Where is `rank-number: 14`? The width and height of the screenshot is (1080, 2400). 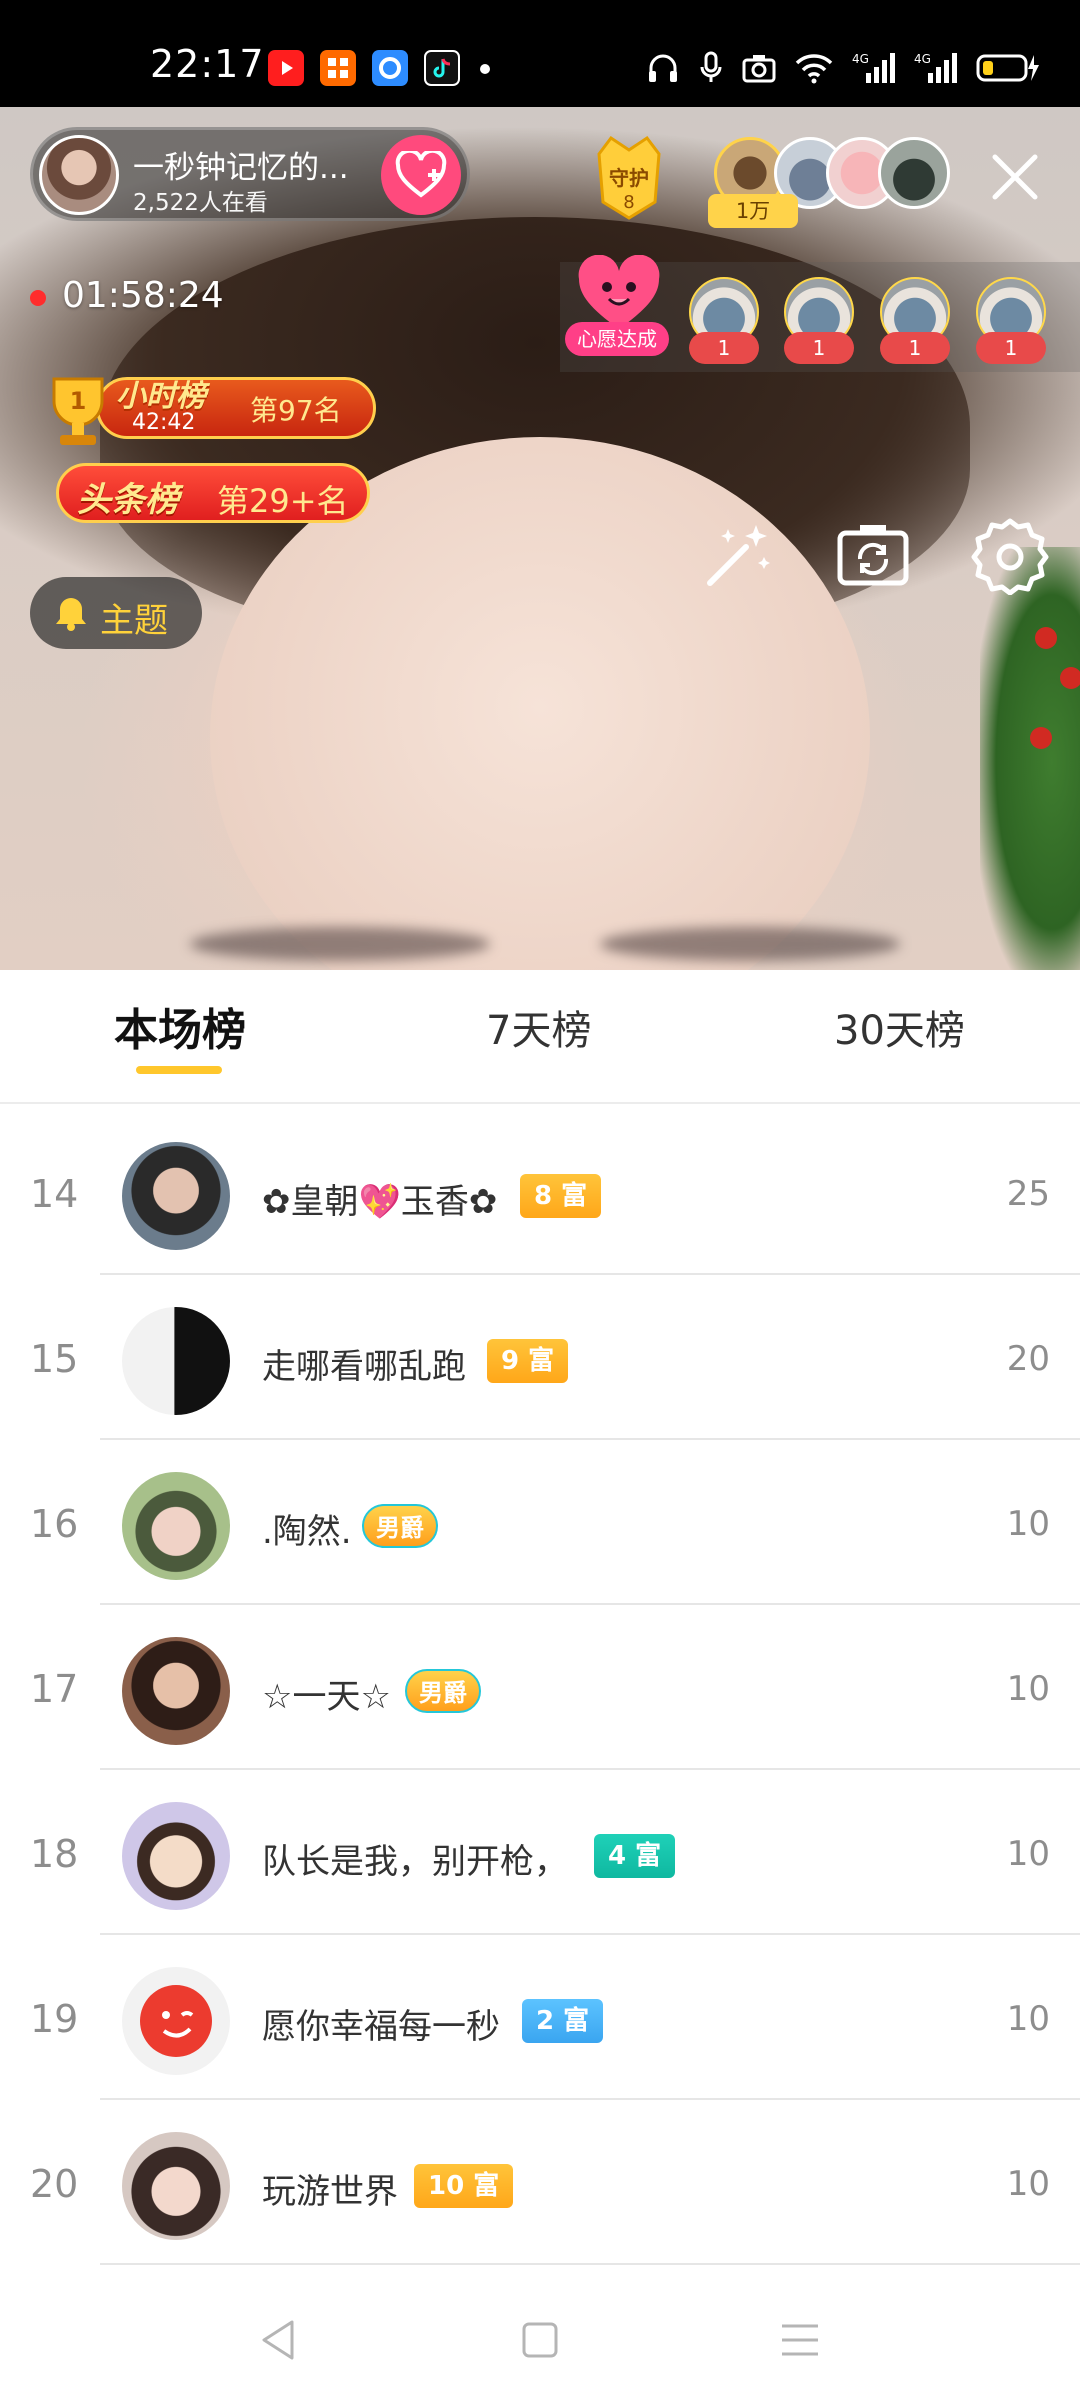
rank-number: 14 is located at coordinates (54, 1194).